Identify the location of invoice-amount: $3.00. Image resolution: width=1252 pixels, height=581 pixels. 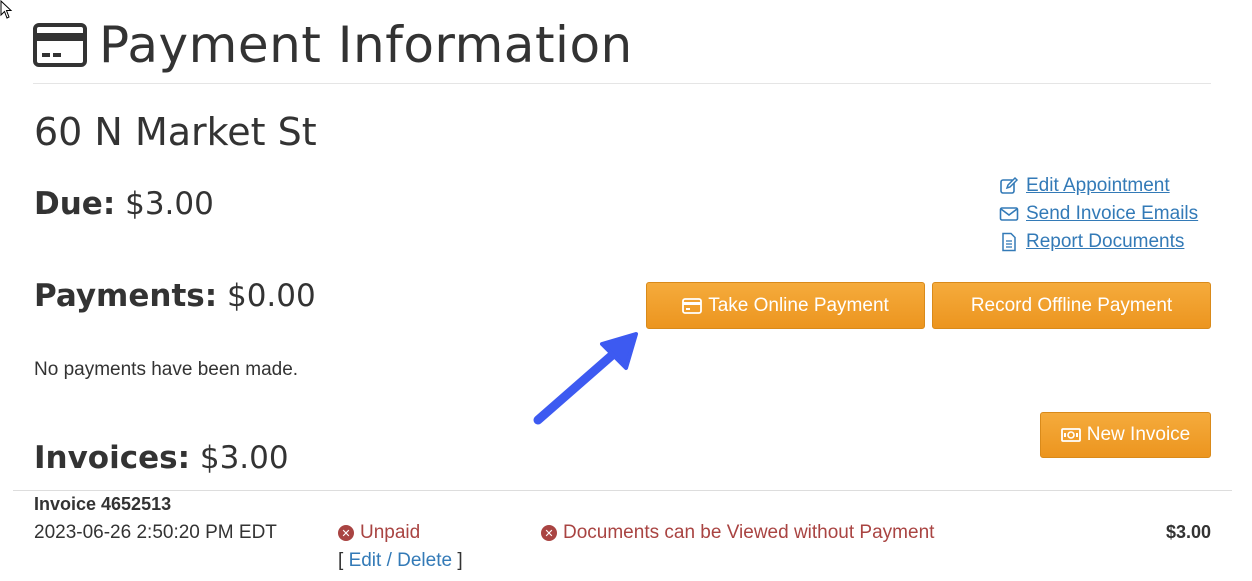
(1188, 532).